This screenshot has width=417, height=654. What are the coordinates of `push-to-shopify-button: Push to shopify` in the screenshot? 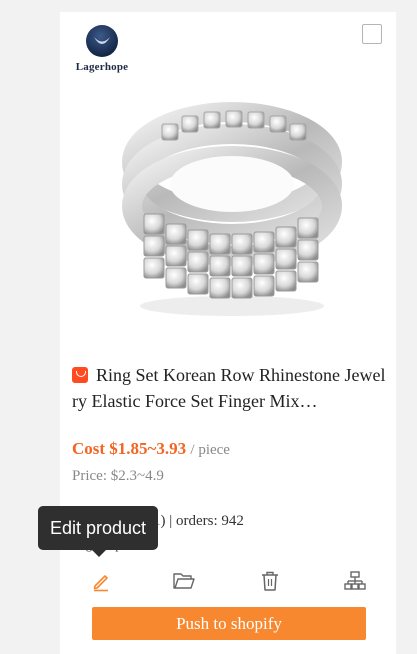 It's located at (229, 623).